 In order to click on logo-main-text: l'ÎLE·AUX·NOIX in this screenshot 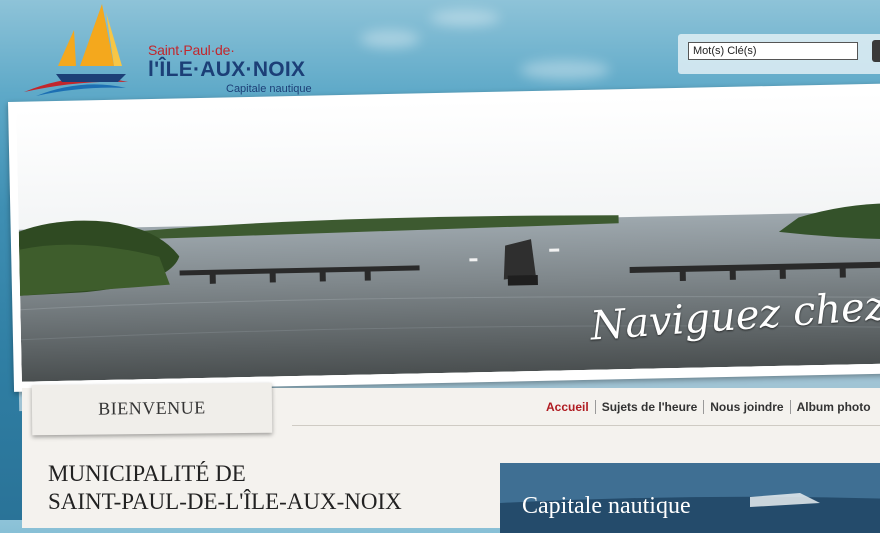, I will do `click(227, 69)`.